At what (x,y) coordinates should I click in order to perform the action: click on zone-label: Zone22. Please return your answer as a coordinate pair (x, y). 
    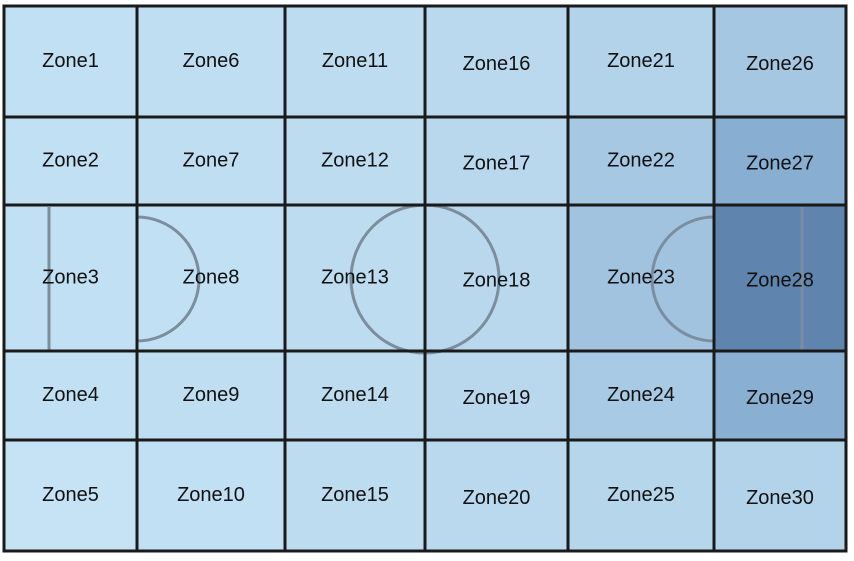
    Looking at the image, I should click on (641, 160).